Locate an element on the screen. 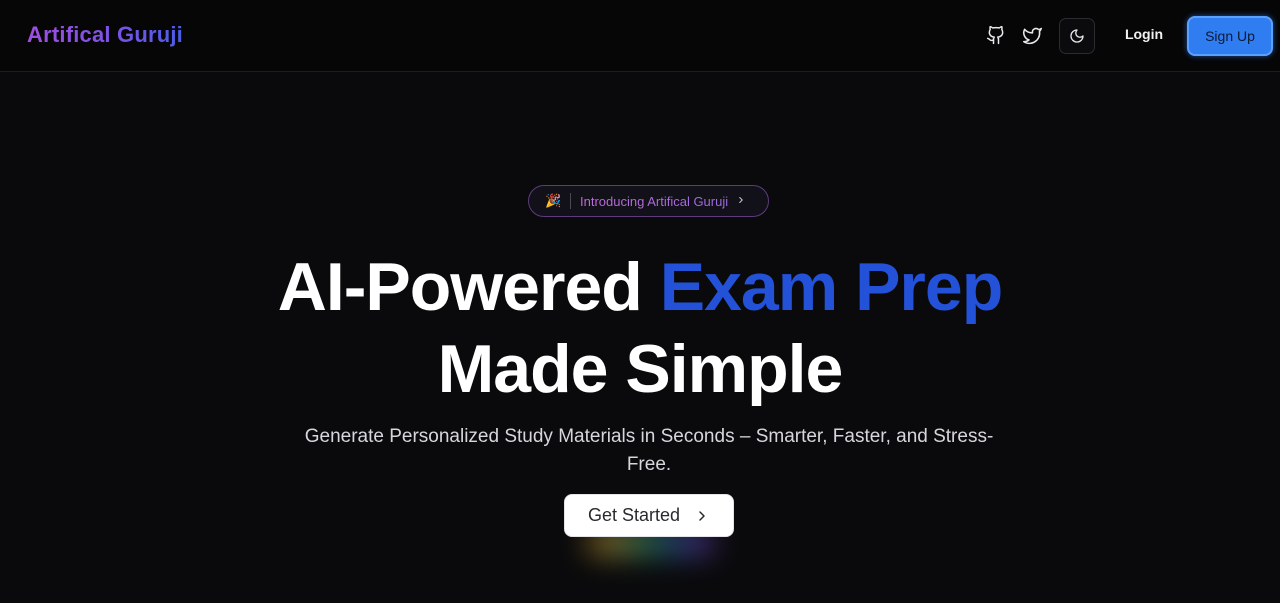 The height and width of the screenshot is (603, 1280). twitter-icon is located at coordinates (1032, 35).